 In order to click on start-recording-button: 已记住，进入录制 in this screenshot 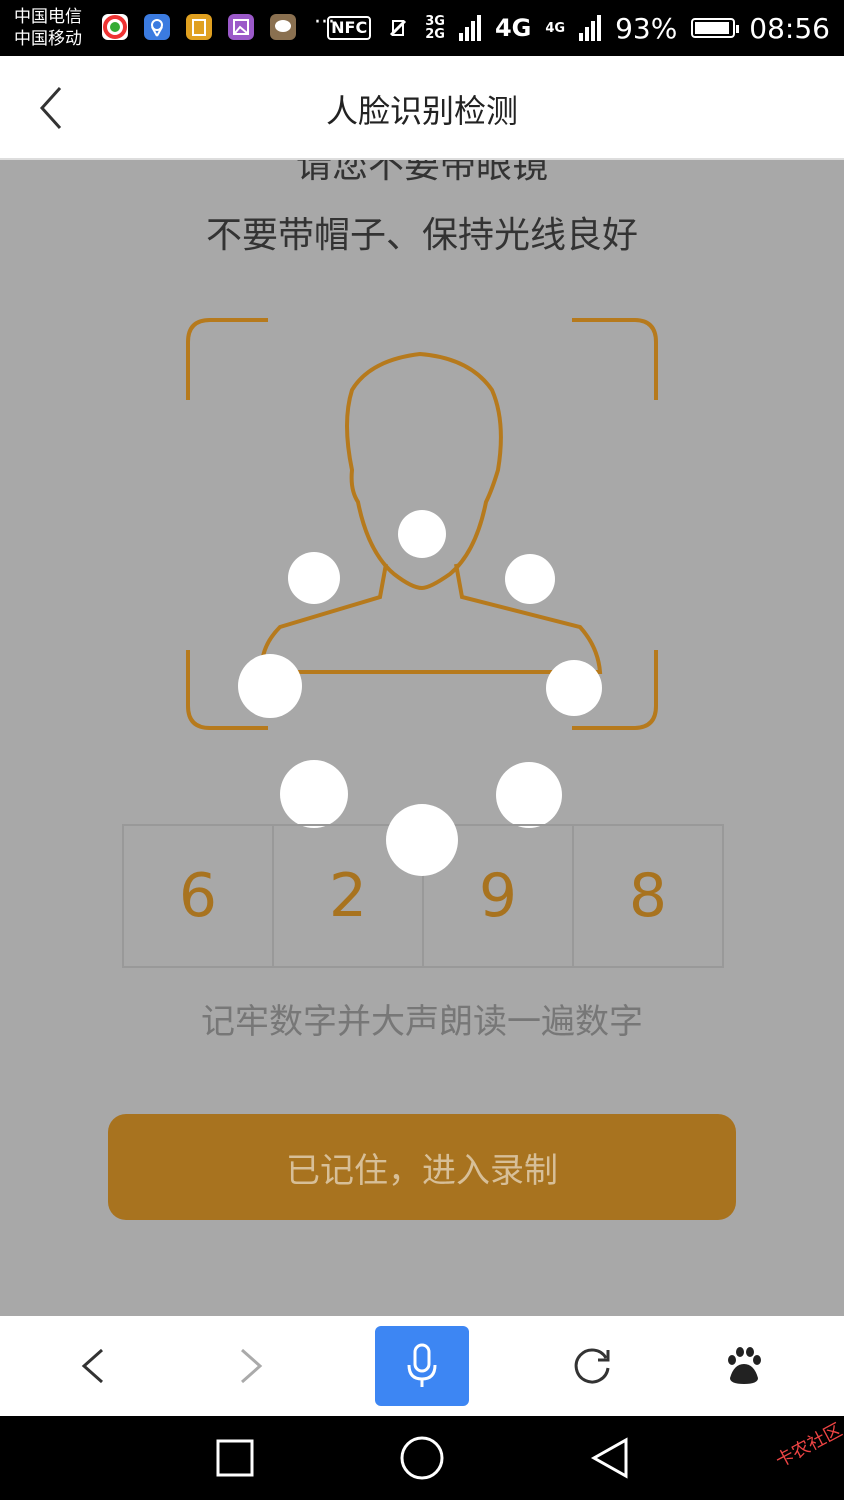, I will do `click(422, 1167)`.